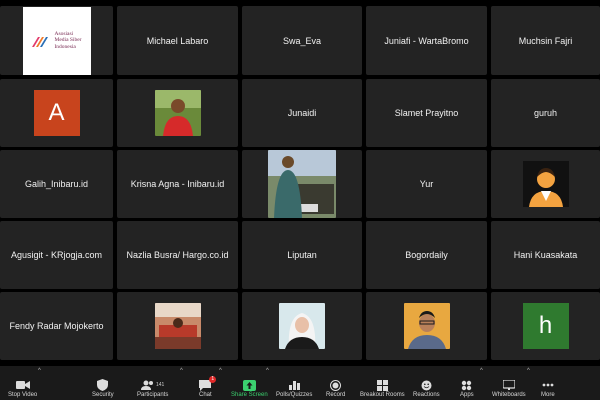 Image resolution: width=600 pixels, height=400 pixels. What do you see at coordinates (548, 395) in the screenshot?
I see `more-label: More` at bounding box center [548, 395].